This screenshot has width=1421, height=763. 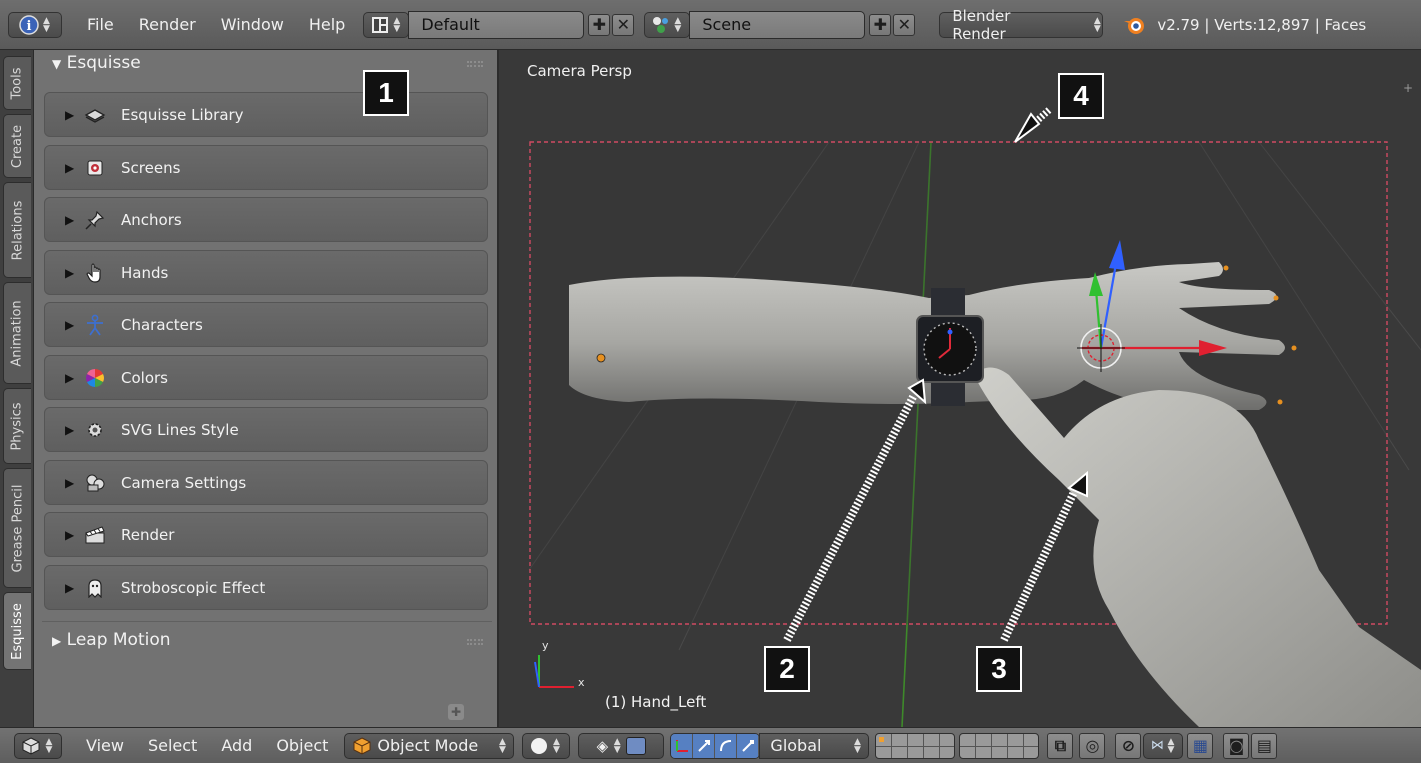 I want to click on viewport-view-label: Camera Persp, so click(x=579, y=71).